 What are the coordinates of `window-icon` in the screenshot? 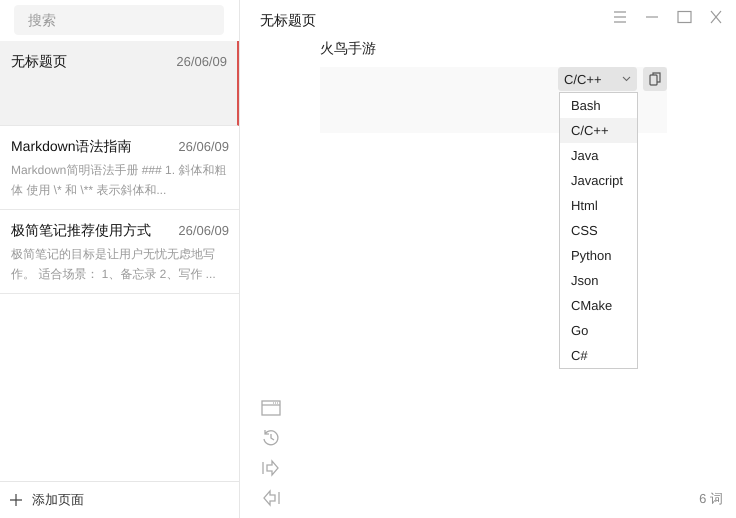 It's located at (271, 408).